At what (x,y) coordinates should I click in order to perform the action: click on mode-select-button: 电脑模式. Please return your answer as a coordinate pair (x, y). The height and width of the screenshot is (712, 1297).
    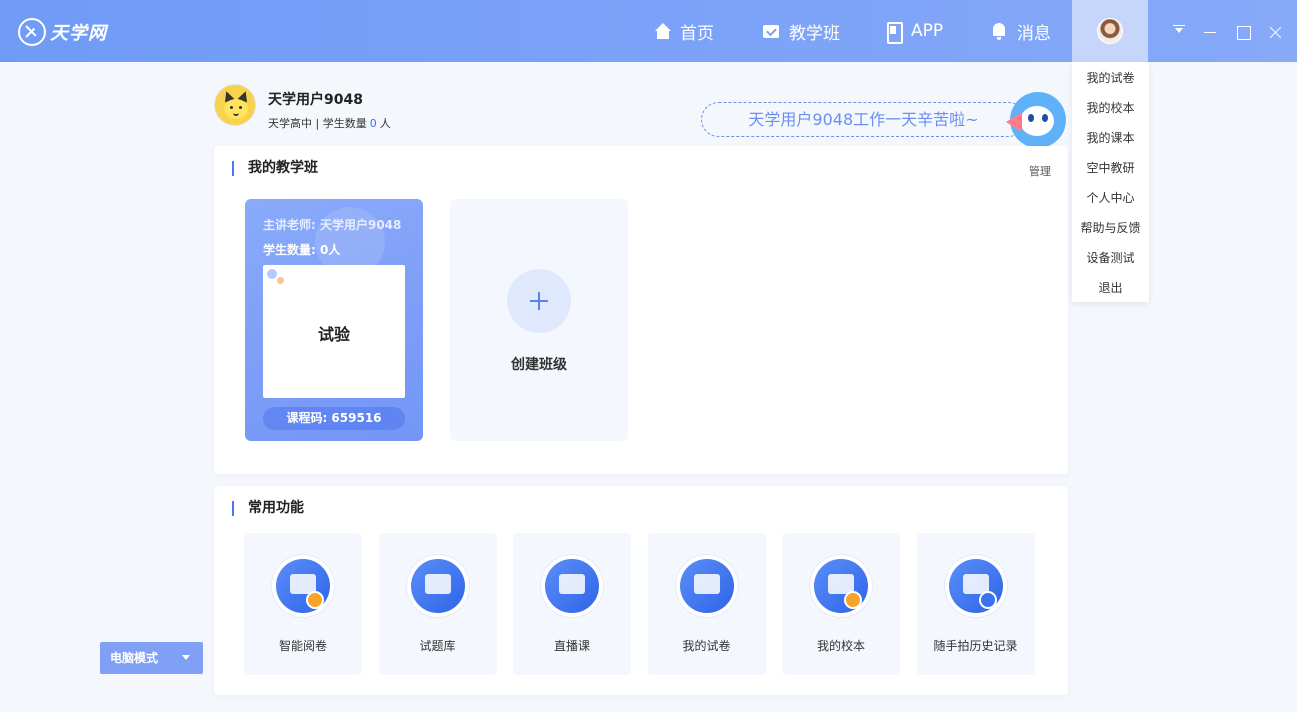
    Looking at the image, I should click on (151, 658).